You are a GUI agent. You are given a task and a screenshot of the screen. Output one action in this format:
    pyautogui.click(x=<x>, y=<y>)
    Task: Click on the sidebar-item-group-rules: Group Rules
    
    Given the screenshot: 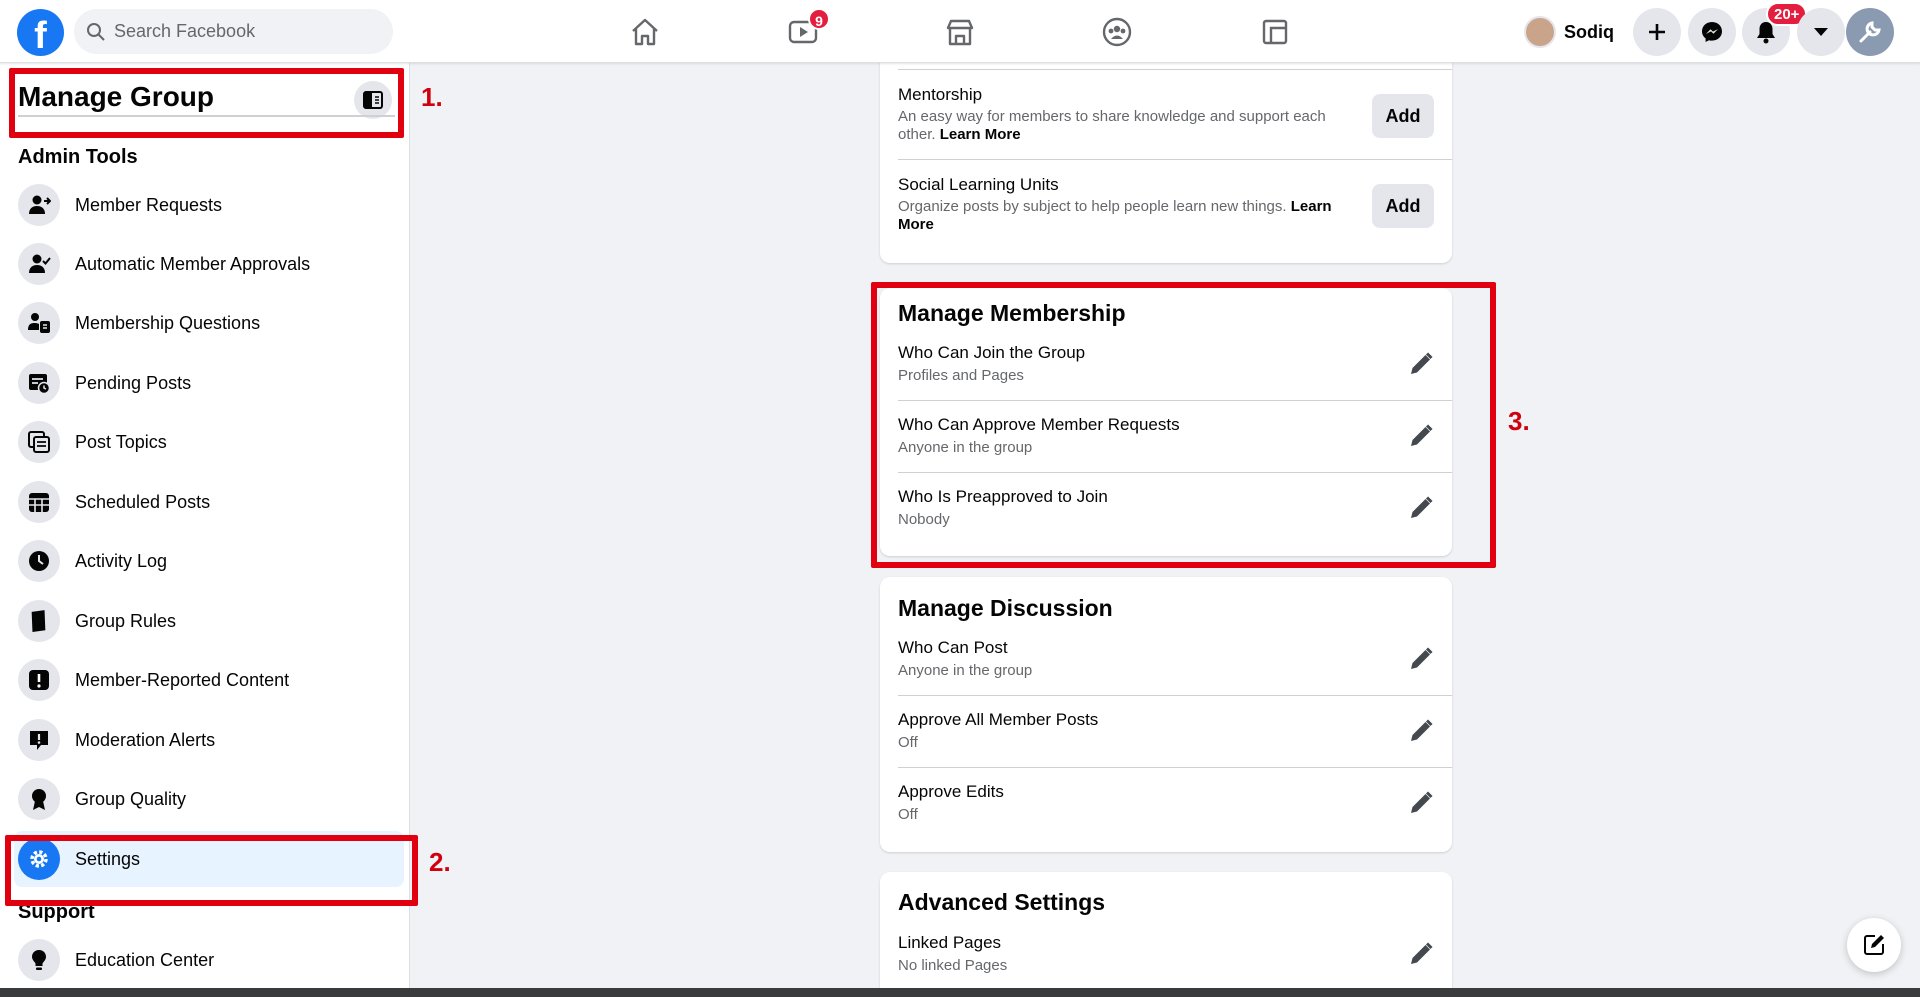 What is the action you would take?
    pyautogui.click(x=209, y=621)
    